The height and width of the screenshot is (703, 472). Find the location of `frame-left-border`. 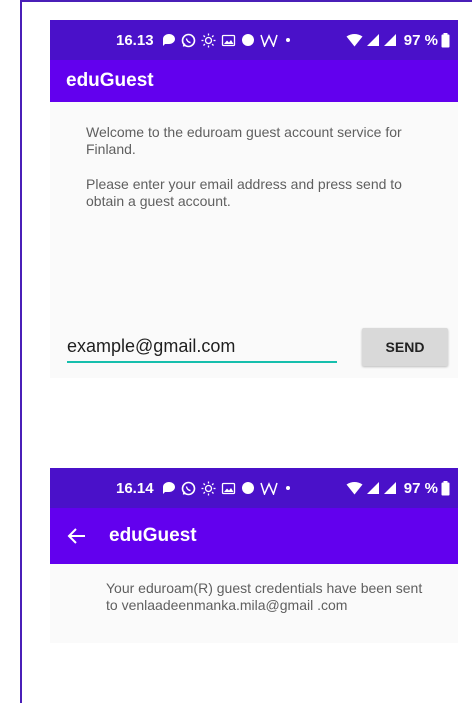

frame-left-border is located at coordinates (21, 351).